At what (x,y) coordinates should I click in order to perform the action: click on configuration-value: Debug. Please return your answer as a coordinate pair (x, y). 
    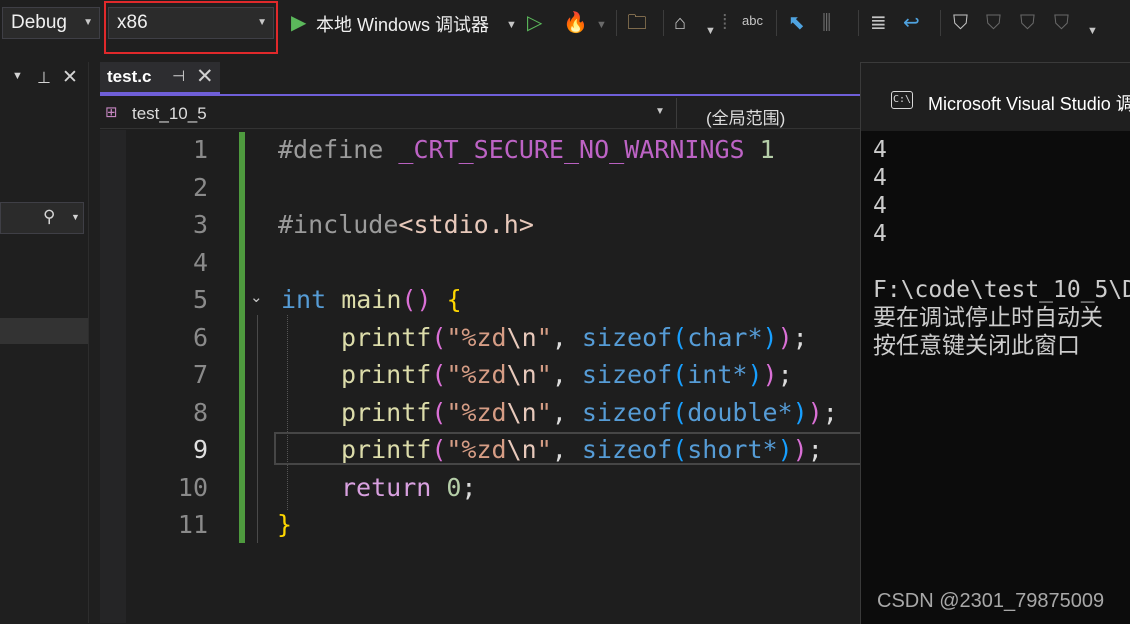
    Looking at the image, I should click on (39, 22).